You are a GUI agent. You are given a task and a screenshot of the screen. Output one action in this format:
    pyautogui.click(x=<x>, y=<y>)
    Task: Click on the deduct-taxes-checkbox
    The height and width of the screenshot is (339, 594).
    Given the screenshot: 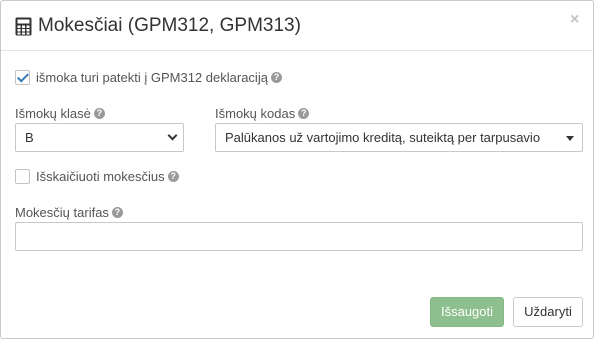 What is the action you would take?
    pyautogui.click(x=22, y=176)
    